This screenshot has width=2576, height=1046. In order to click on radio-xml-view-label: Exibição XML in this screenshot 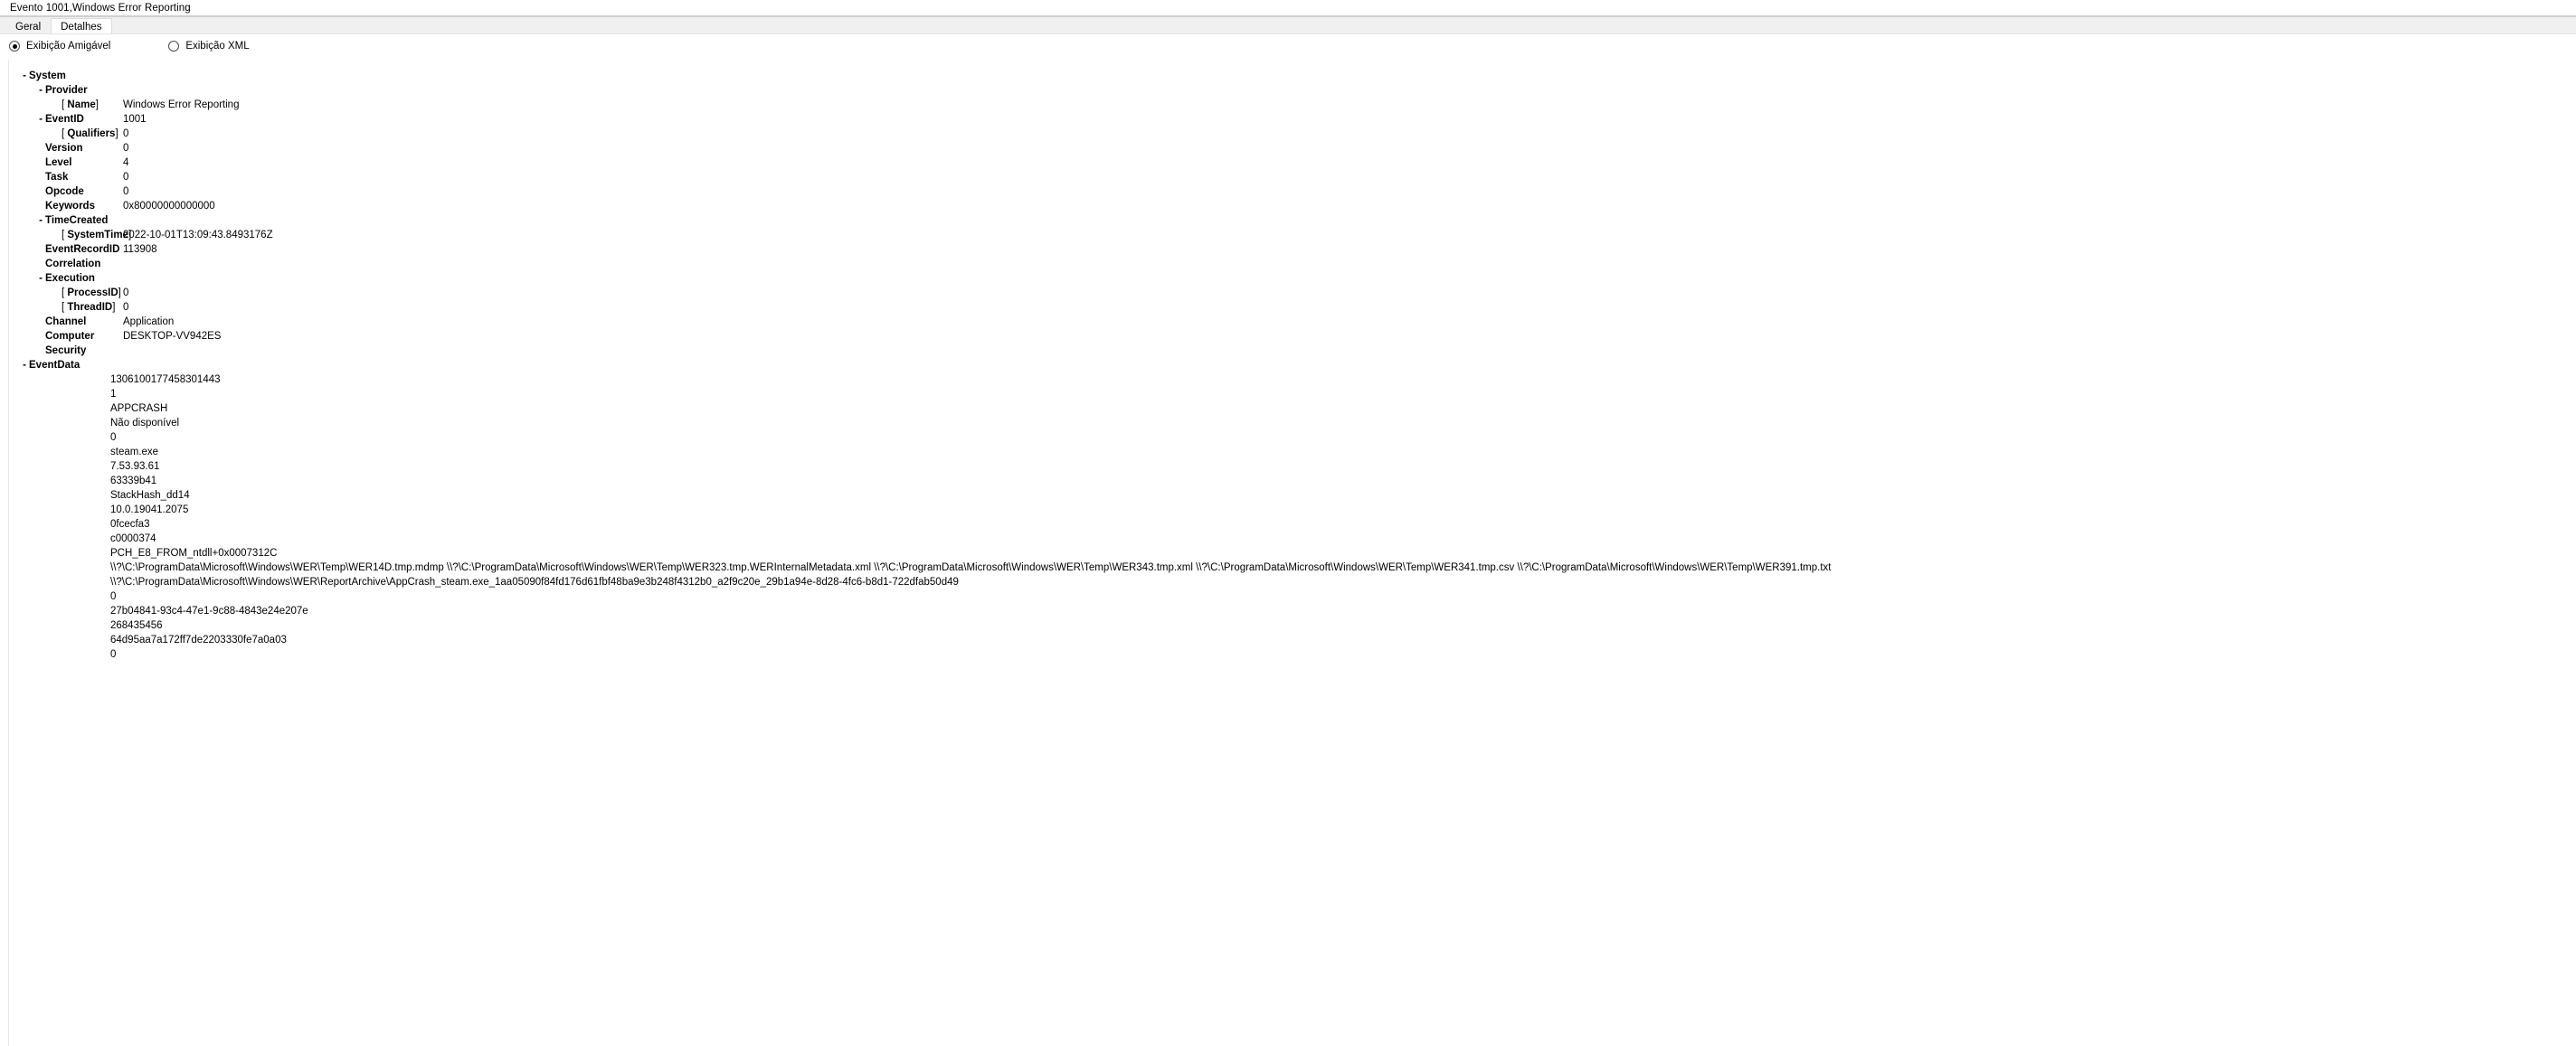, I will do `click(218, 46)`.